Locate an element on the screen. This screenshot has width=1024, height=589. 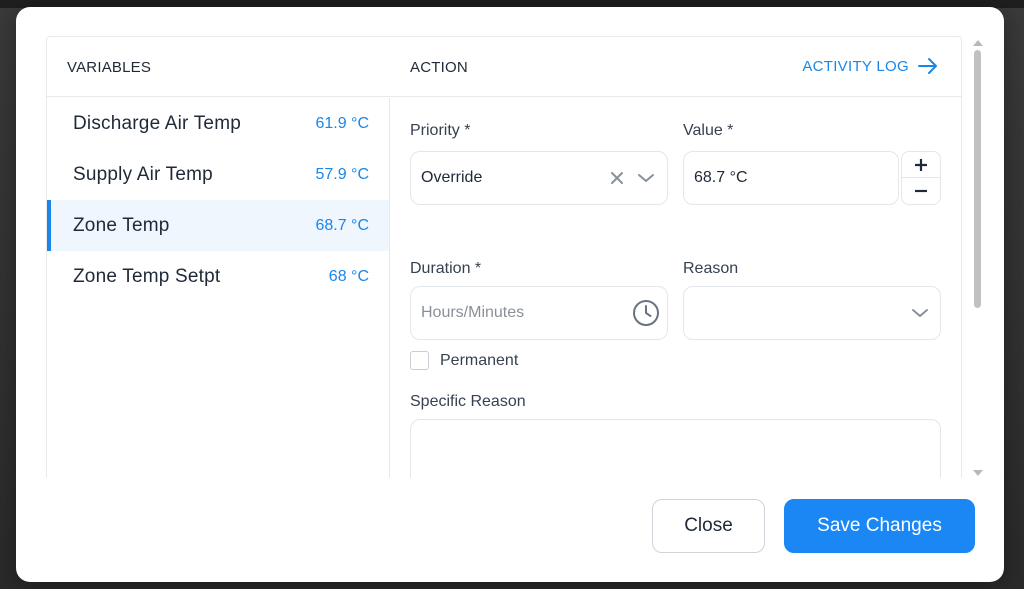
variable-name: Zone Temp is located at coordinates (121, 225).